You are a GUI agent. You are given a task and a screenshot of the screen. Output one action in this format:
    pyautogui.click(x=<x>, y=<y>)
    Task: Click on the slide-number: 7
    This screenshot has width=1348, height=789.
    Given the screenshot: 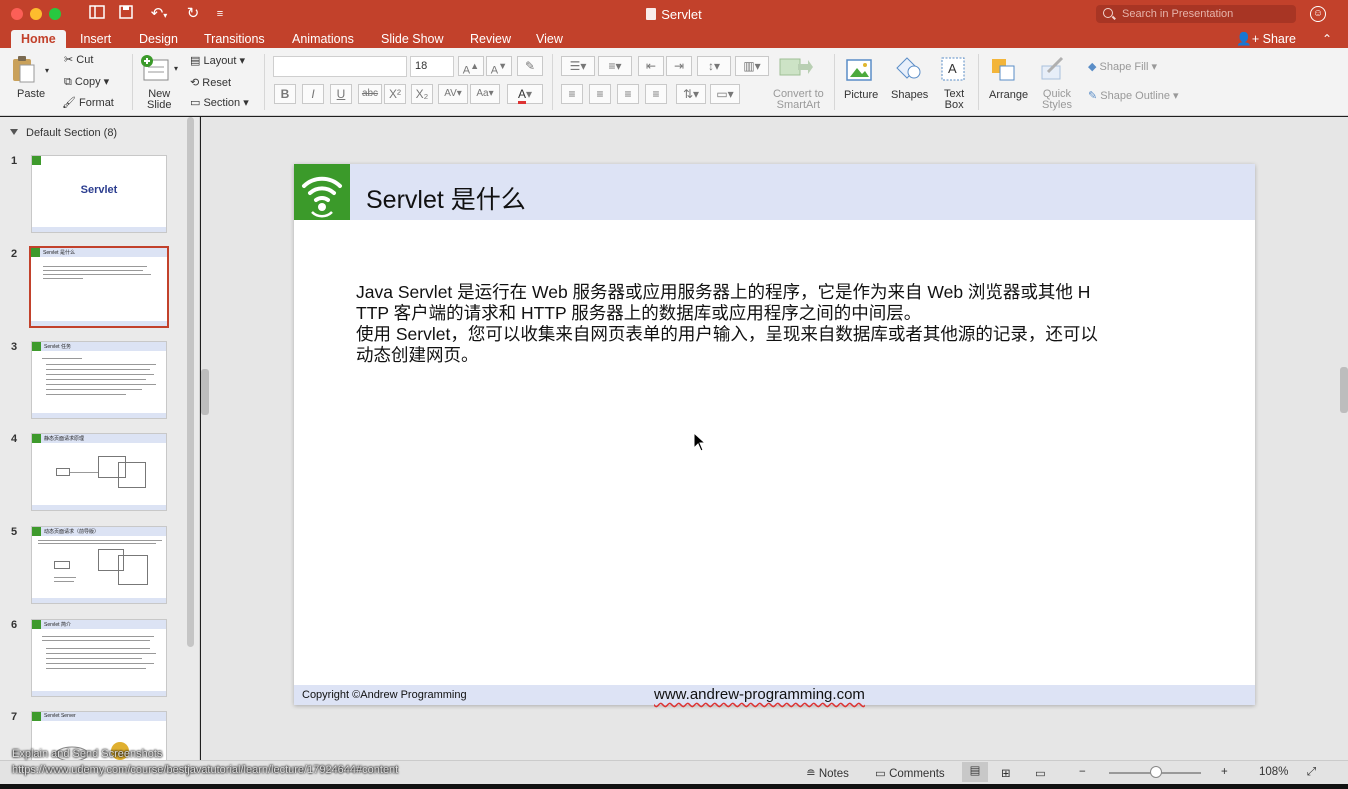 What is the action you would take?
    pyautogui.click(x=14, y=717)
    